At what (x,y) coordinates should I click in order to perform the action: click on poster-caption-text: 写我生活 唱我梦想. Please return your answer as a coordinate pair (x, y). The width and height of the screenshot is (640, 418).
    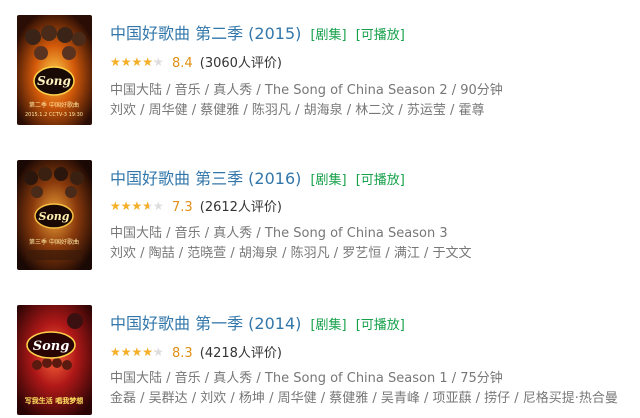
    Looking at the image, I should click on (54, 400).